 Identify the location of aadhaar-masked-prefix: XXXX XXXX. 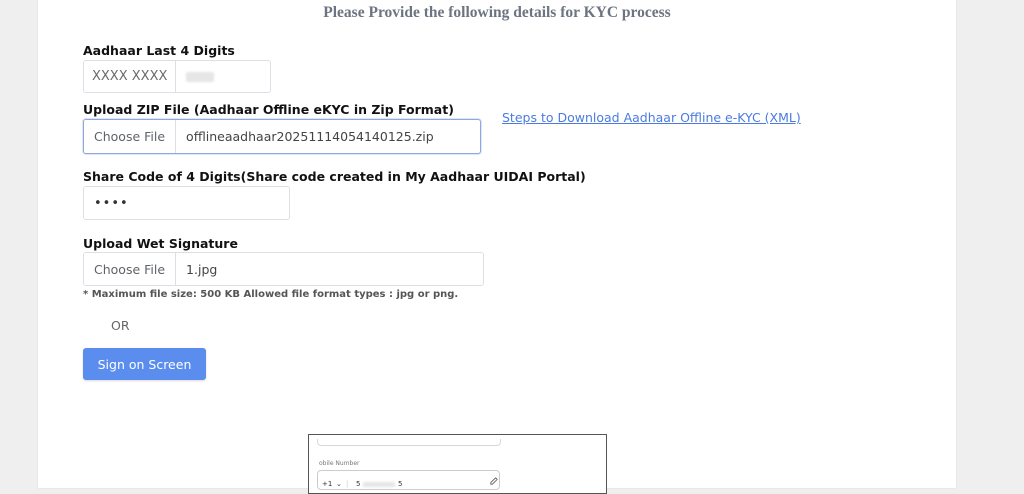
(130, 76).